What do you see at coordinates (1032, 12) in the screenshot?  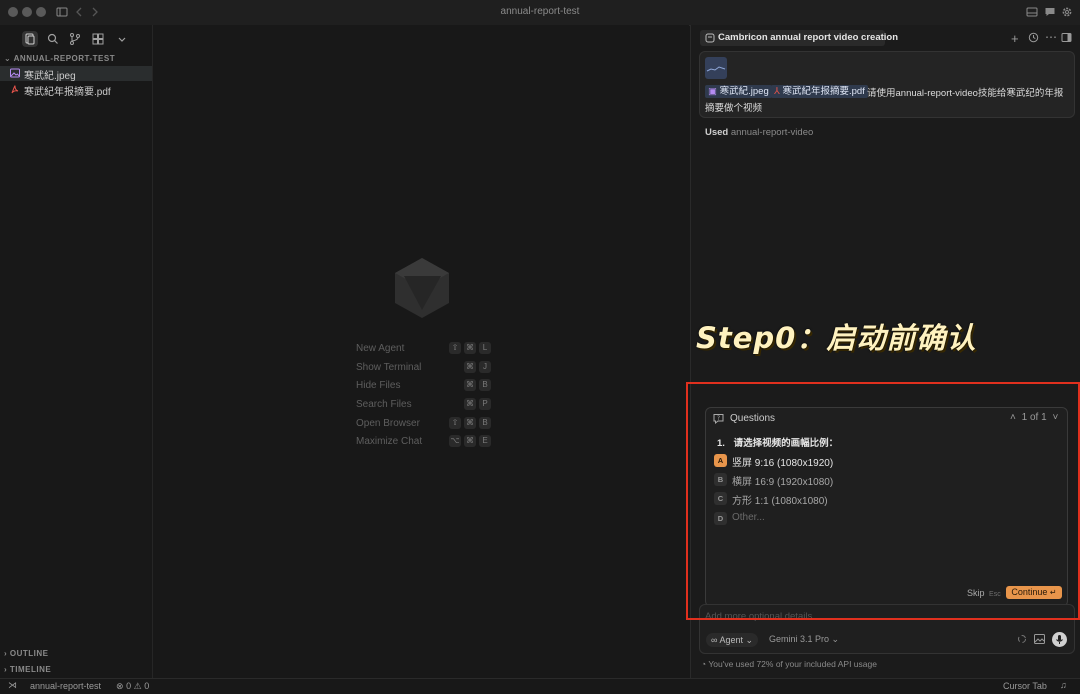 I see `toggle-panel-icon` at bounding box center [1032, 12].